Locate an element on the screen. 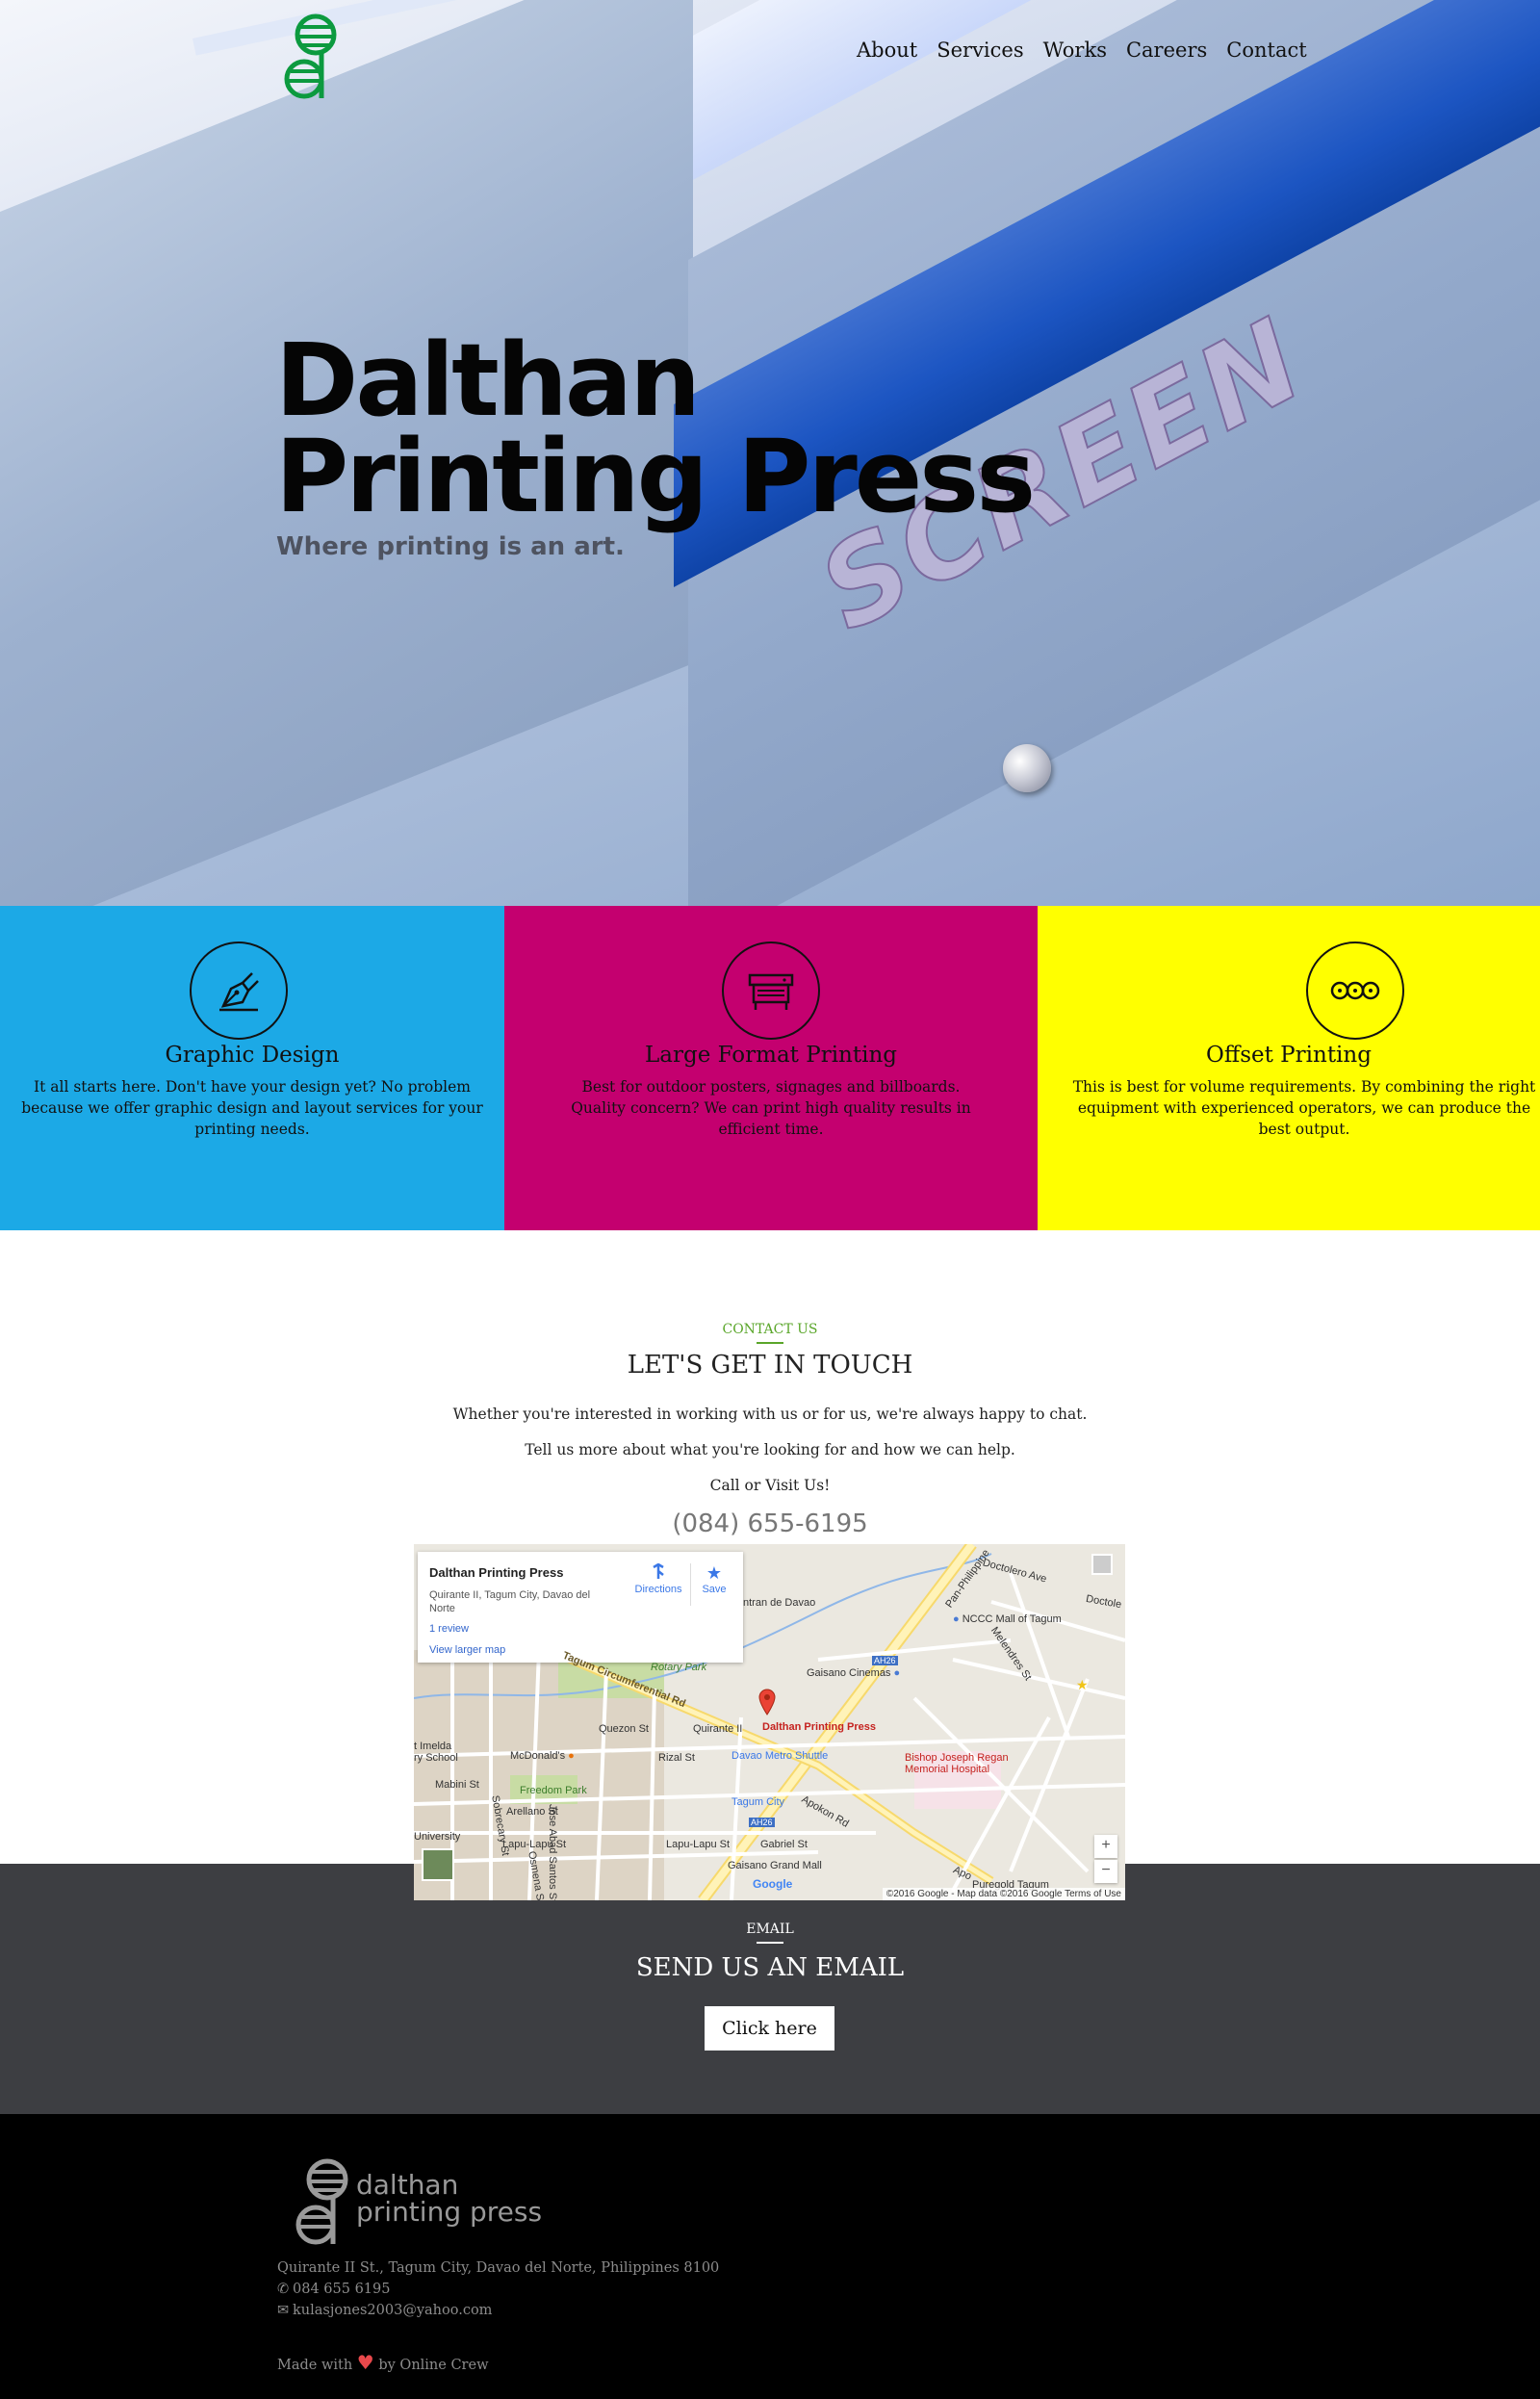 The image size is (1540, 2399). map-label: Dalthan Printing Press is located at coordinates (819, 1727).